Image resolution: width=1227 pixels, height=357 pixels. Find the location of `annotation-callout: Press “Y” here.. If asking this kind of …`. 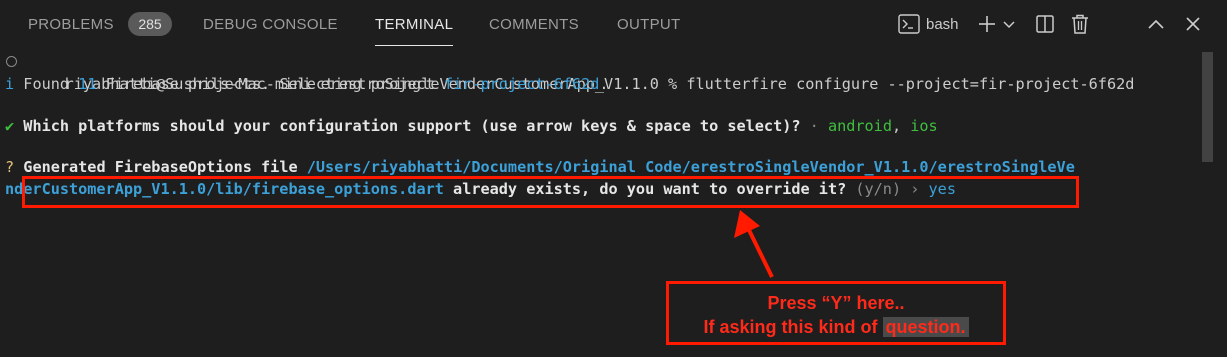

annotation-callout: Press “Y” here.. If asking this kind of … is located at coordinates (836, 313).